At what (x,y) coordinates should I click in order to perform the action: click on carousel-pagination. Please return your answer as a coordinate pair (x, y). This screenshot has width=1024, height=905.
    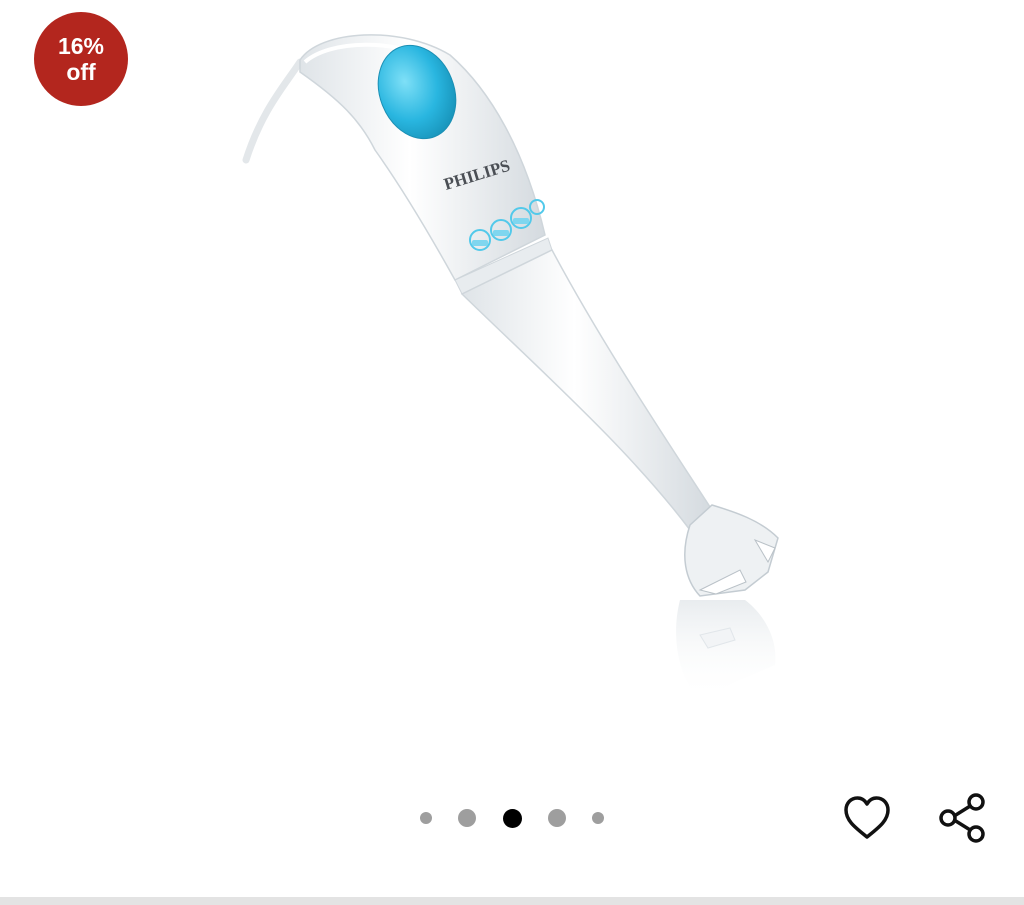
    Looking at the image, I should click on (512, 818).